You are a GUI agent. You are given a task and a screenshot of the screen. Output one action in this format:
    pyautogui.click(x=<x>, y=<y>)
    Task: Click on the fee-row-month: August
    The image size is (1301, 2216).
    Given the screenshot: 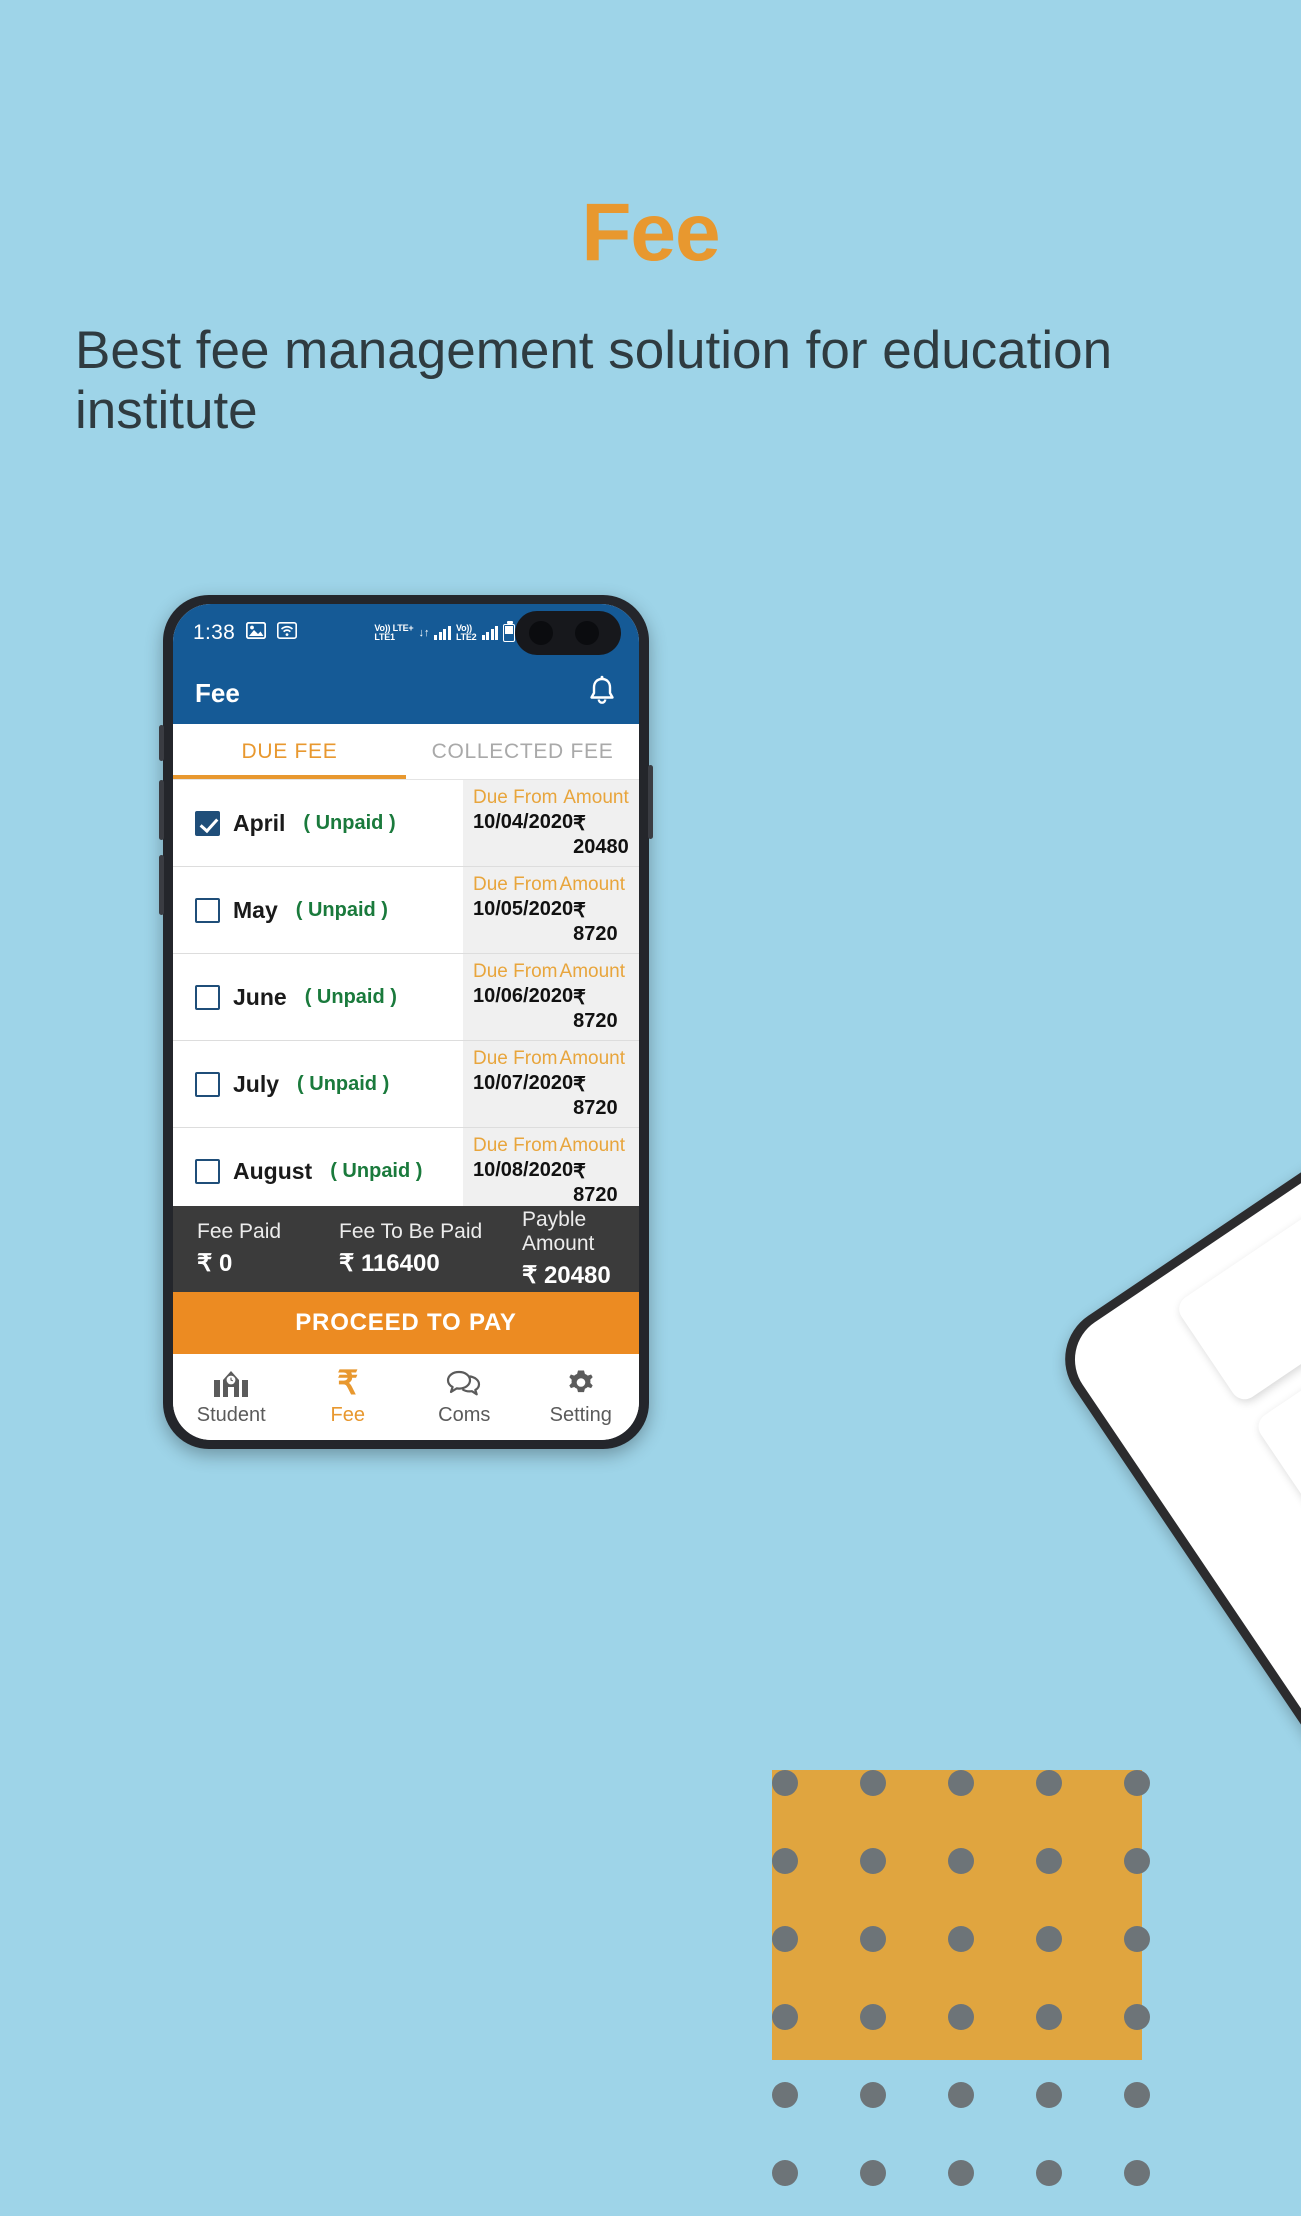 What is the action you would take?
    pyautogui.click(x=273, y=1170)
    